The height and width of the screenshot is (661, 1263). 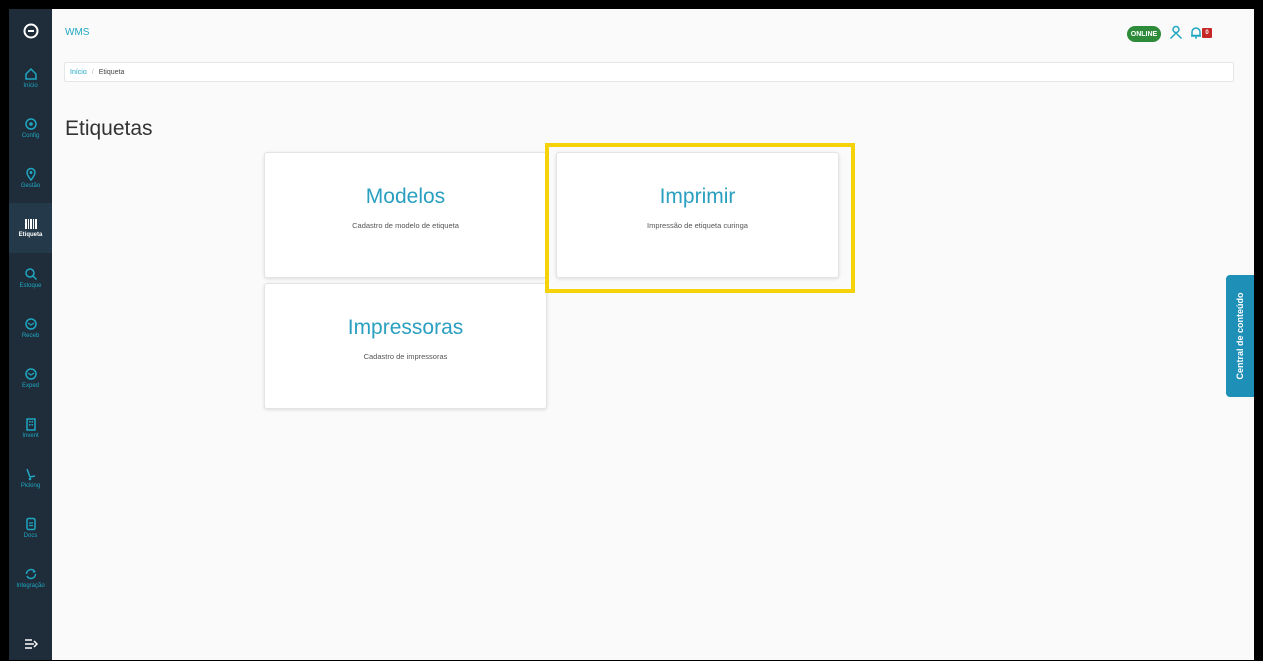 I want to click on sidebar-item-estoque: Estoque, so click(x=30, y=278).